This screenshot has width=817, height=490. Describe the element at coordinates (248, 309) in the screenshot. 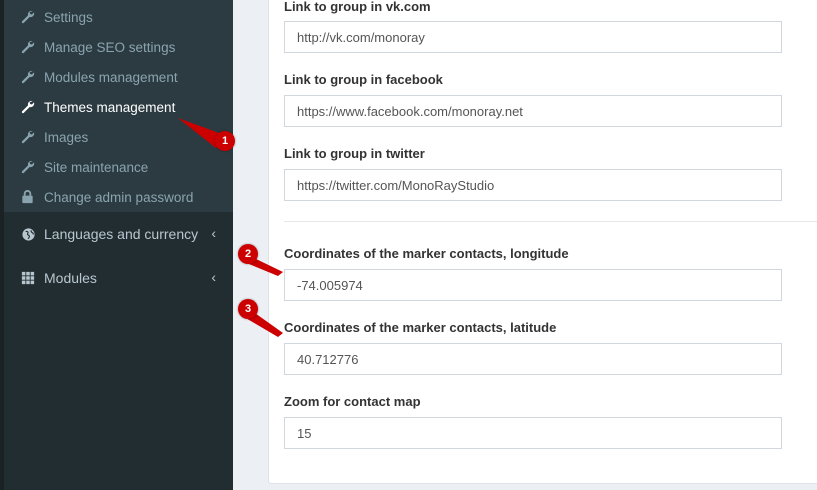

I see `annotation-badge-3: 3` at that location.